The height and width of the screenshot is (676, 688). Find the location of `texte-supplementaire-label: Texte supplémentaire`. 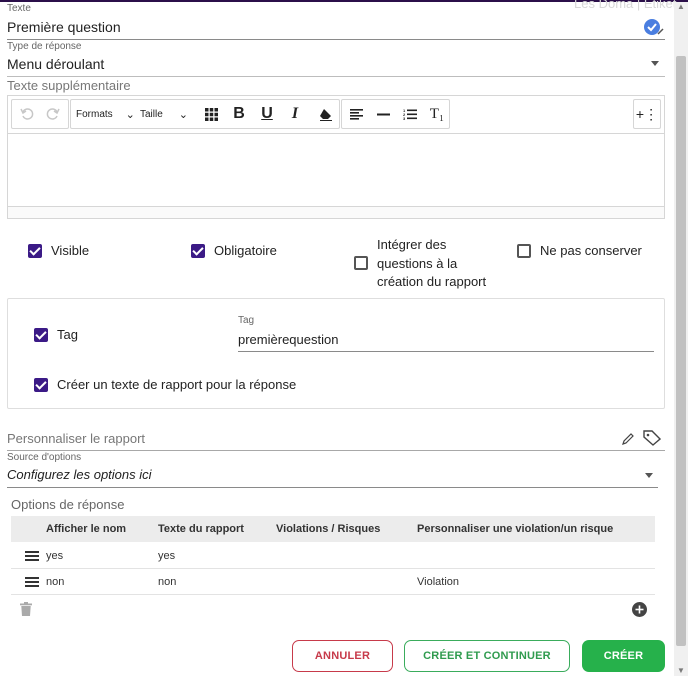

texte-supplementaire-label: Texte supplémentaire is located at coordinates (69, 85).